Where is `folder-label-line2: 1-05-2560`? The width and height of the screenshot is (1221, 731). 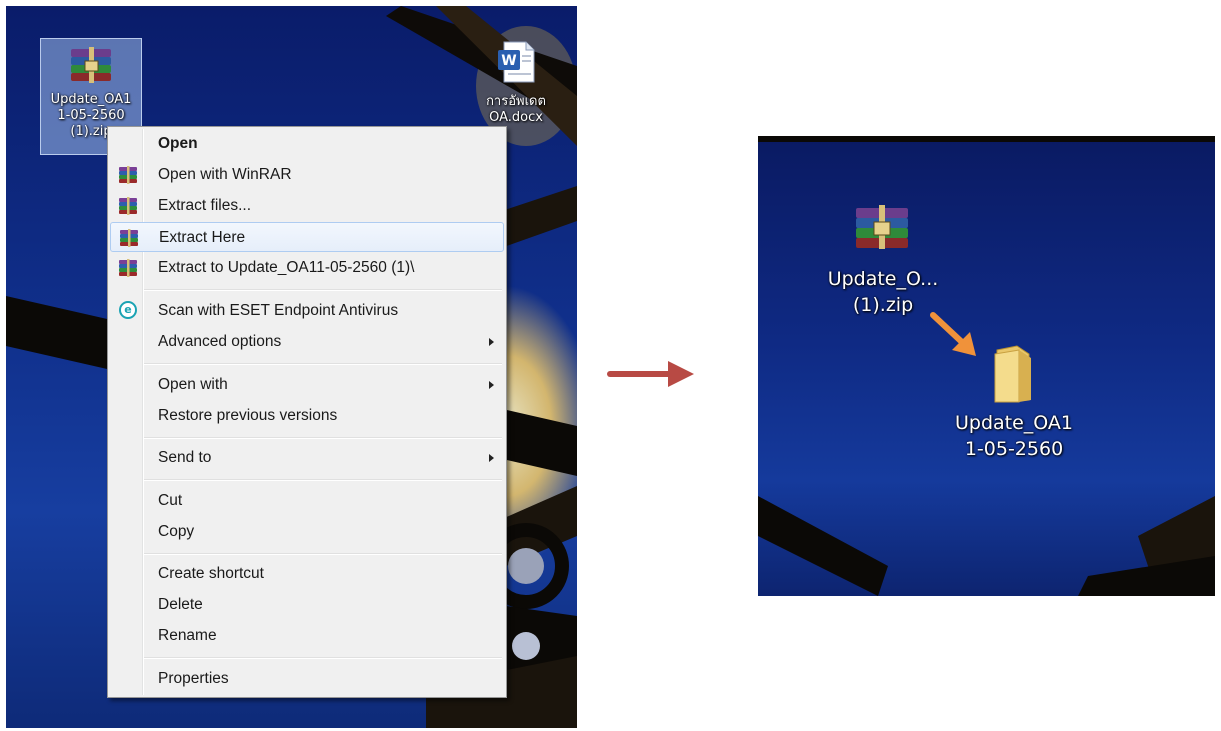
folder-label-line2: 1-05-2560 is located at coordinates (1014, 449).